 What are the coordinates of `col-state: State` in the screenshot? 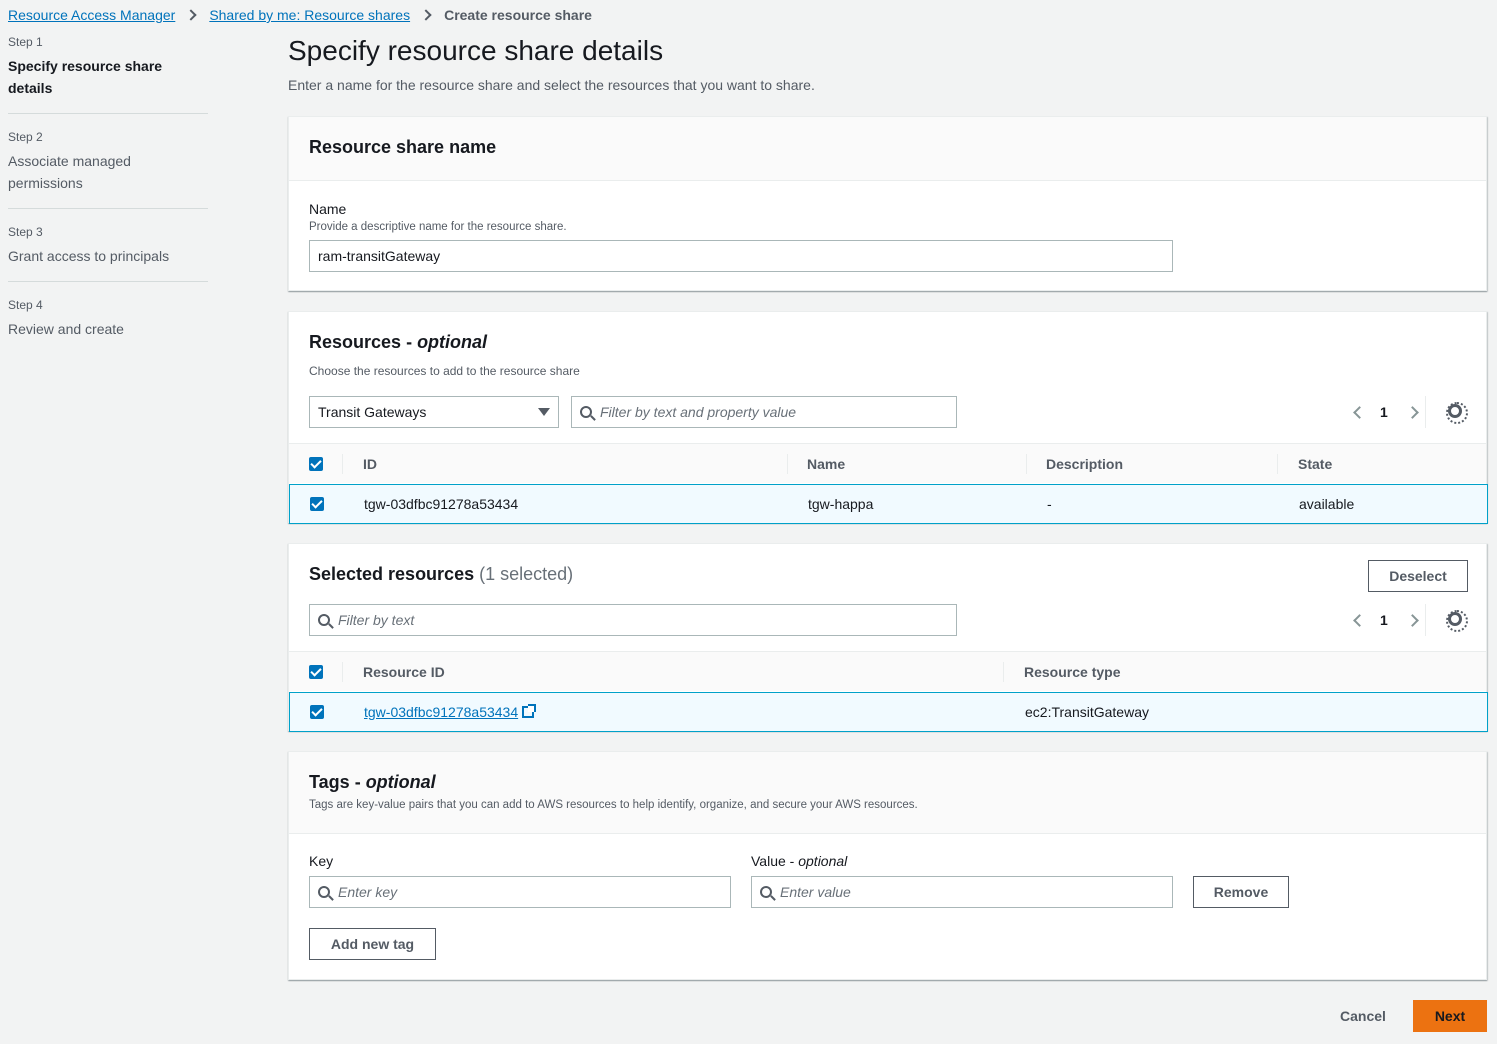 It's located at (1315, 464).